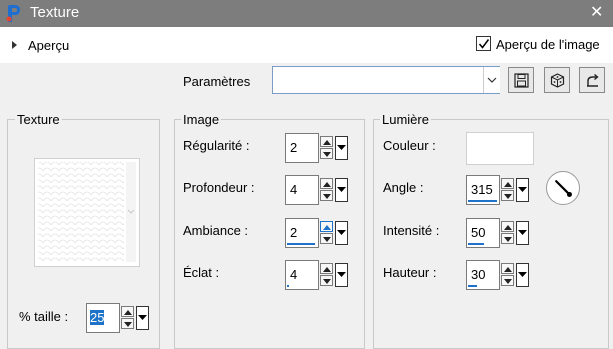 The width and height of the screenshot is (613, 349). What do you see at coordinates (326, 280) in the screenshot?
I see `eclat-down-arrow` at bounding box center [326, 280].